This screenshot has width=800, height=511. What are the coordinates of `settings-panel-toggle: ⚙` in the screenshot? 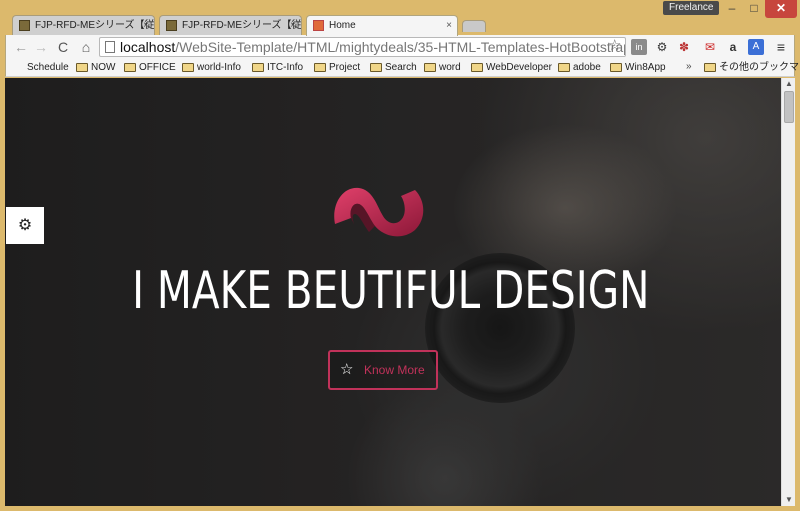 It's located at (25, 225).